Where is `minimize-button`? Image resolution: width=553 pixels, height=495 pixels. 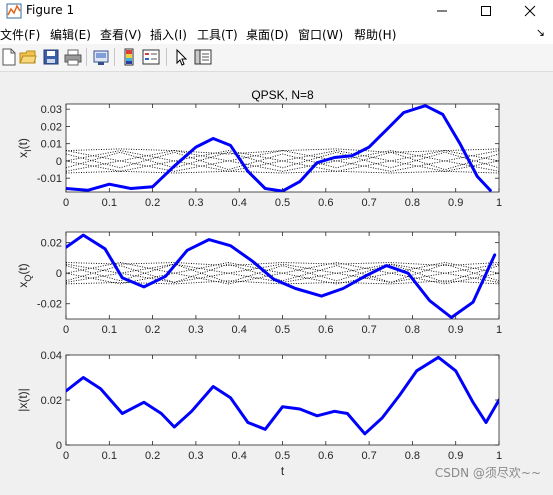 minimize-button is located at coordinates (442, 11).